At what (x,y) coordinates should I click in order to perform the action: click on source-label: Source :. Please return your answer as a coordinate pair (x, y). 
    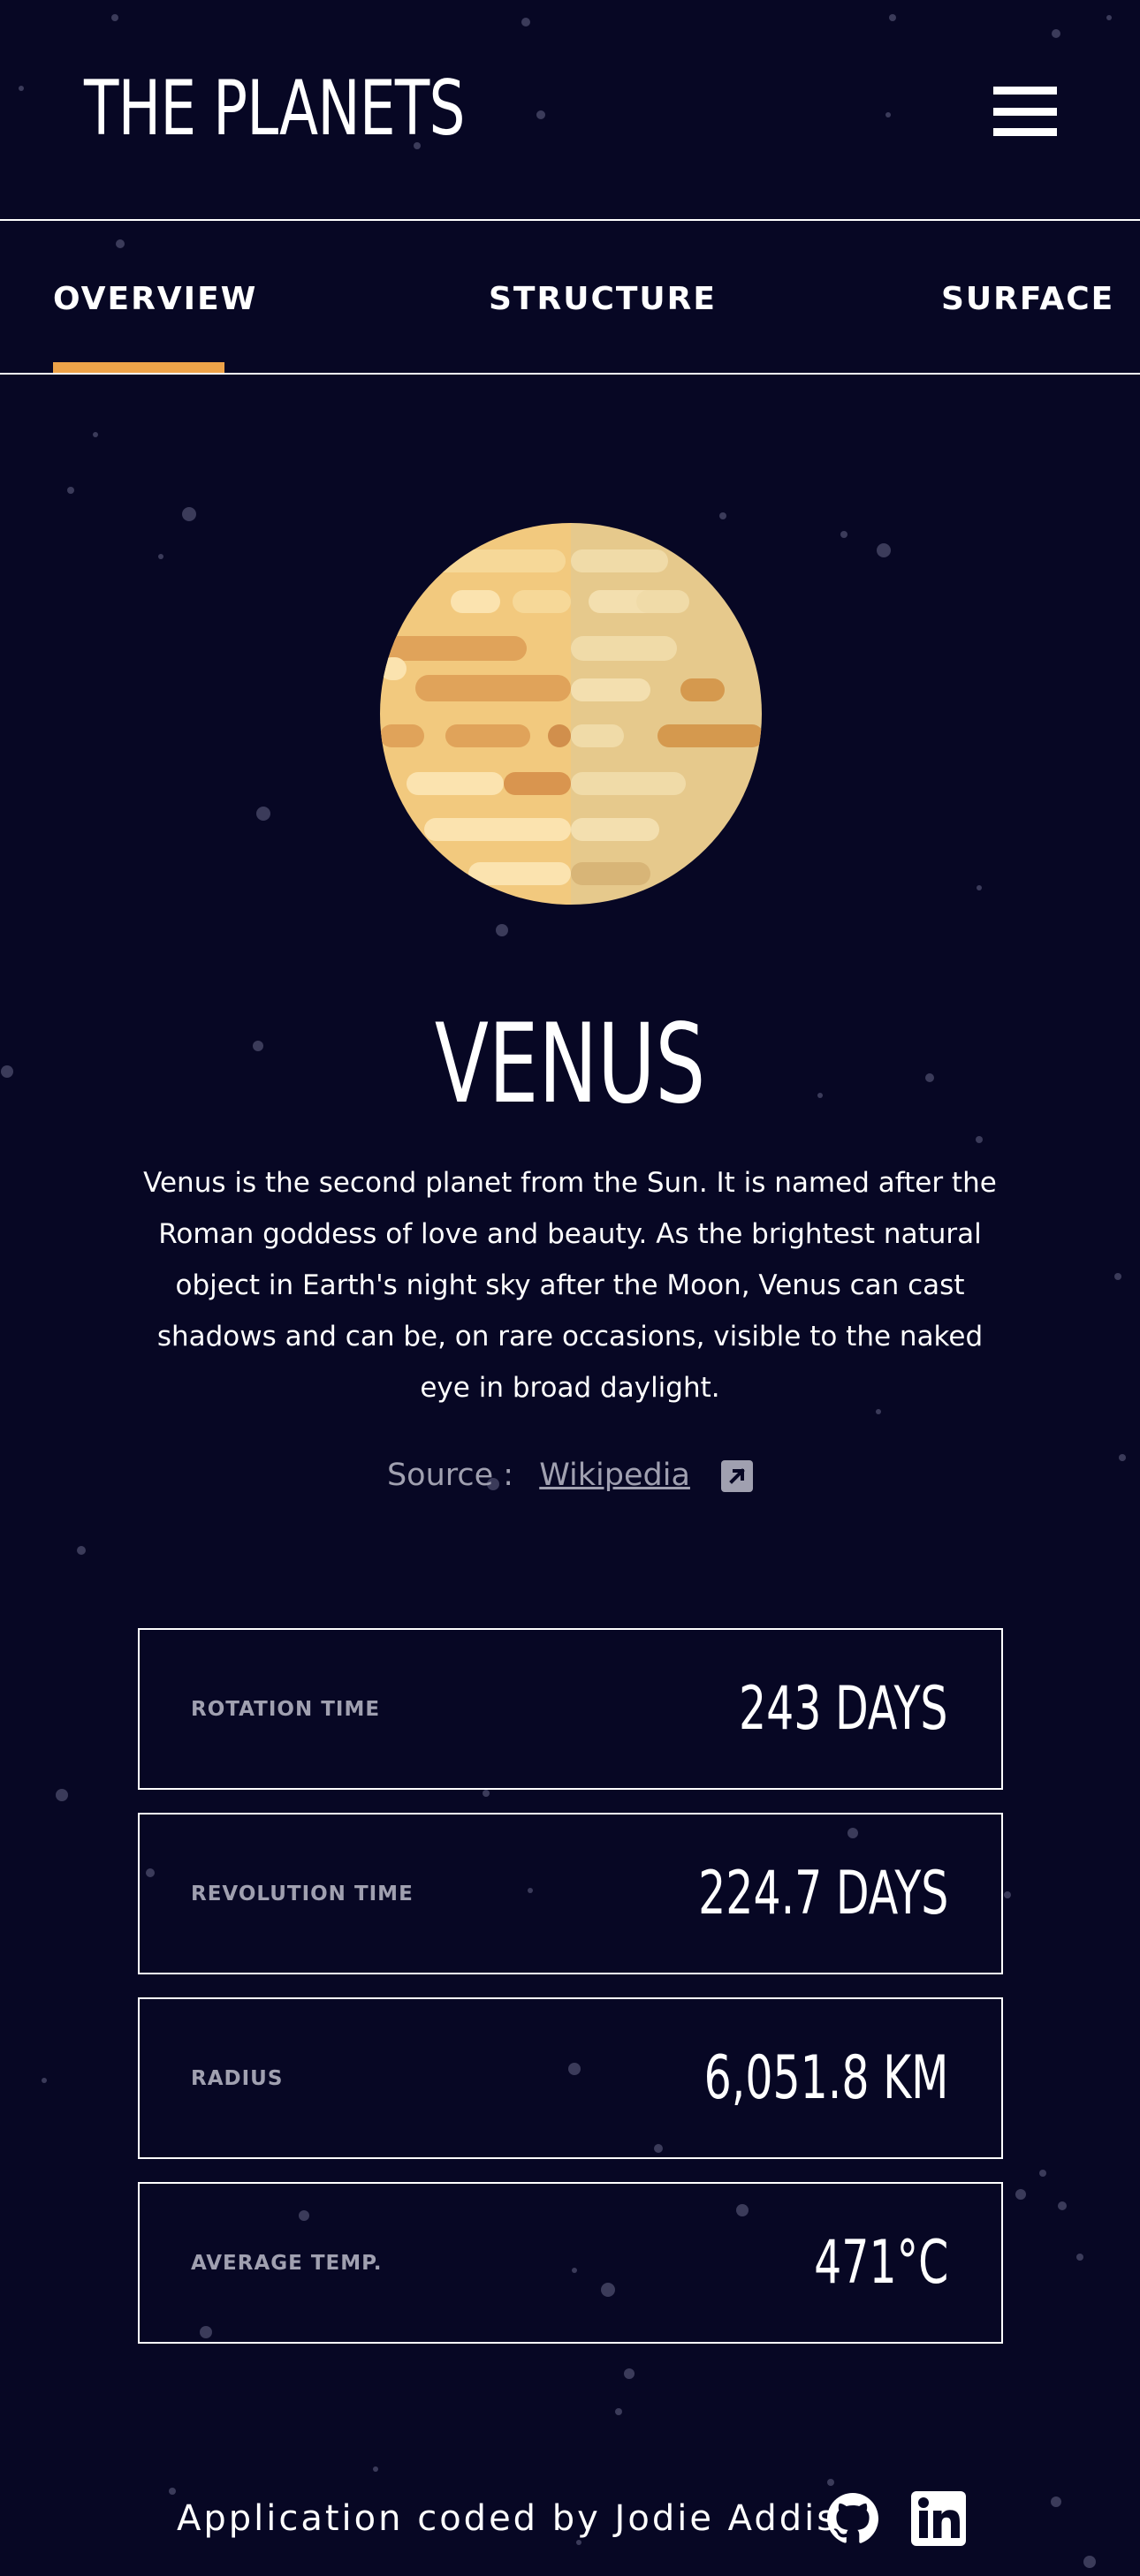
    Looking at the image, I should click on (450, 1476).